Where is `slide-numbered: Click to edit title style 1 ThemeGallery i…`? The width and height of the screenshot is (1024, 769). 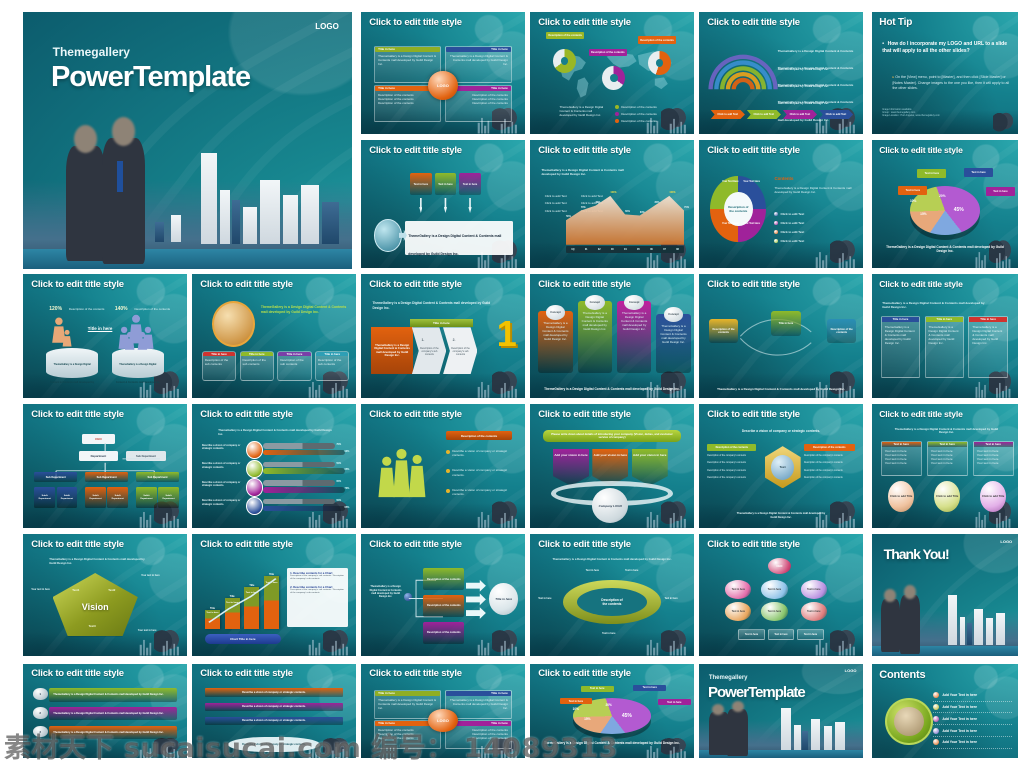 slide-numbered: Click to edit title style 1 ThemeGallery i… is located at coordinates (105, 711).